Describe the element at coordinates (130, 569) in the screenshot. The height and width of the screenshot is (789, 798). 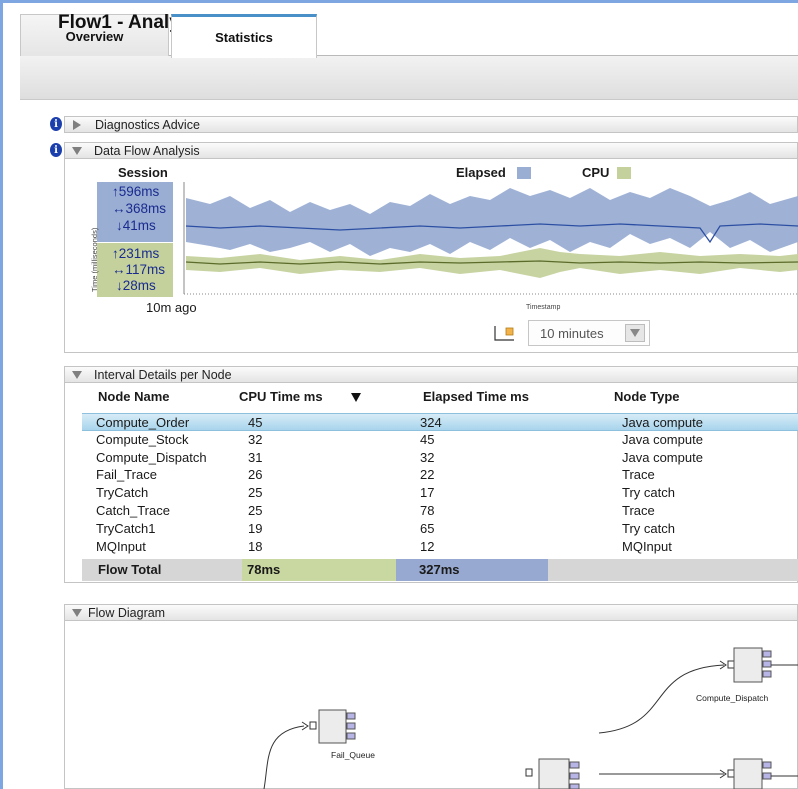
I see `total-label: Flow Total` at that location.